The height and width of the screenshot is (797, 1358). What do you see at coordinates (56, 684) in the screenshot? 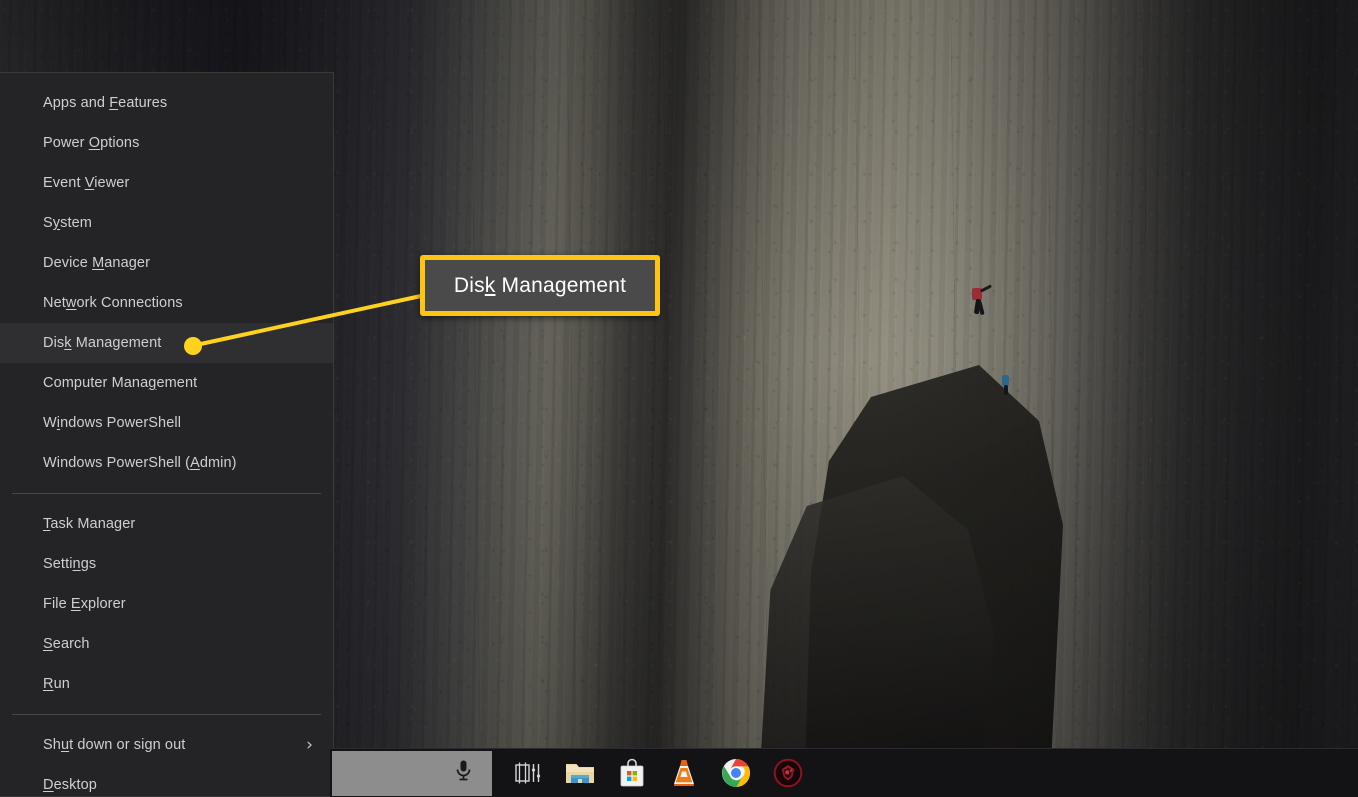
I see `menu-item-label: Run` at bounding box center [56, 684].